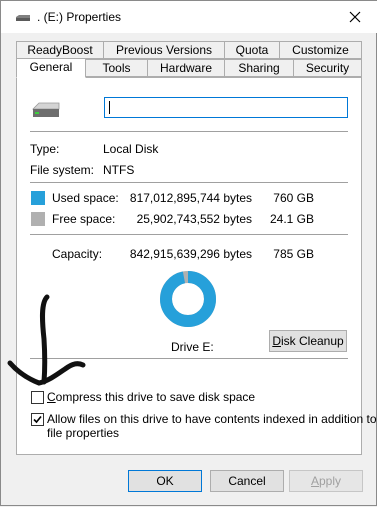 This screenshot has width=377, height=507. I want to click on disk-cleanup-label: Disk Cleanup, so click(308, 341).